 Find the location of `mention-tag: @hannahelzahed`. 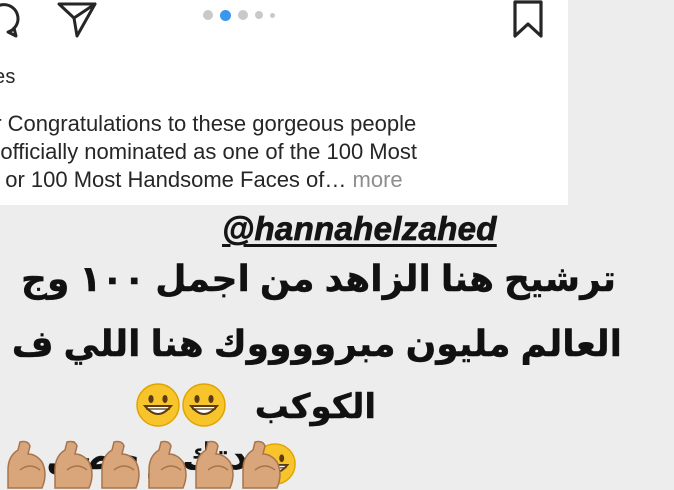

mention-tag: @hannahelzahed is located at coordinates (359, 229).